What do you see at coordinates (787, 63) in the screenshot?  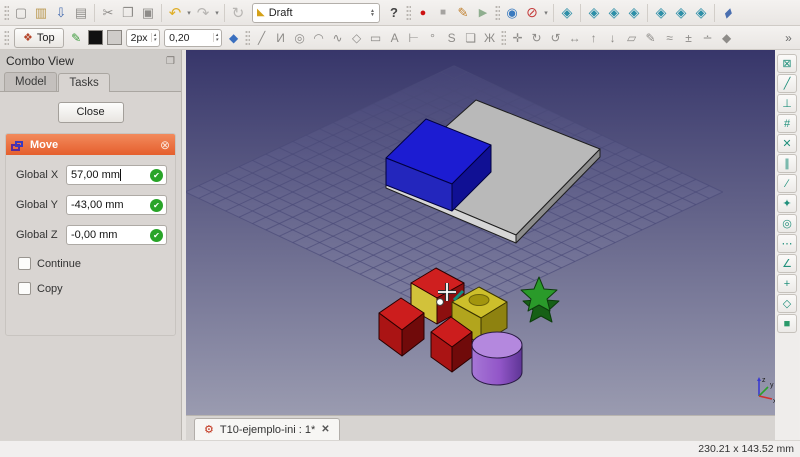 I see `snap-lock-icon: ⊠` at bounding box center [787, 63].